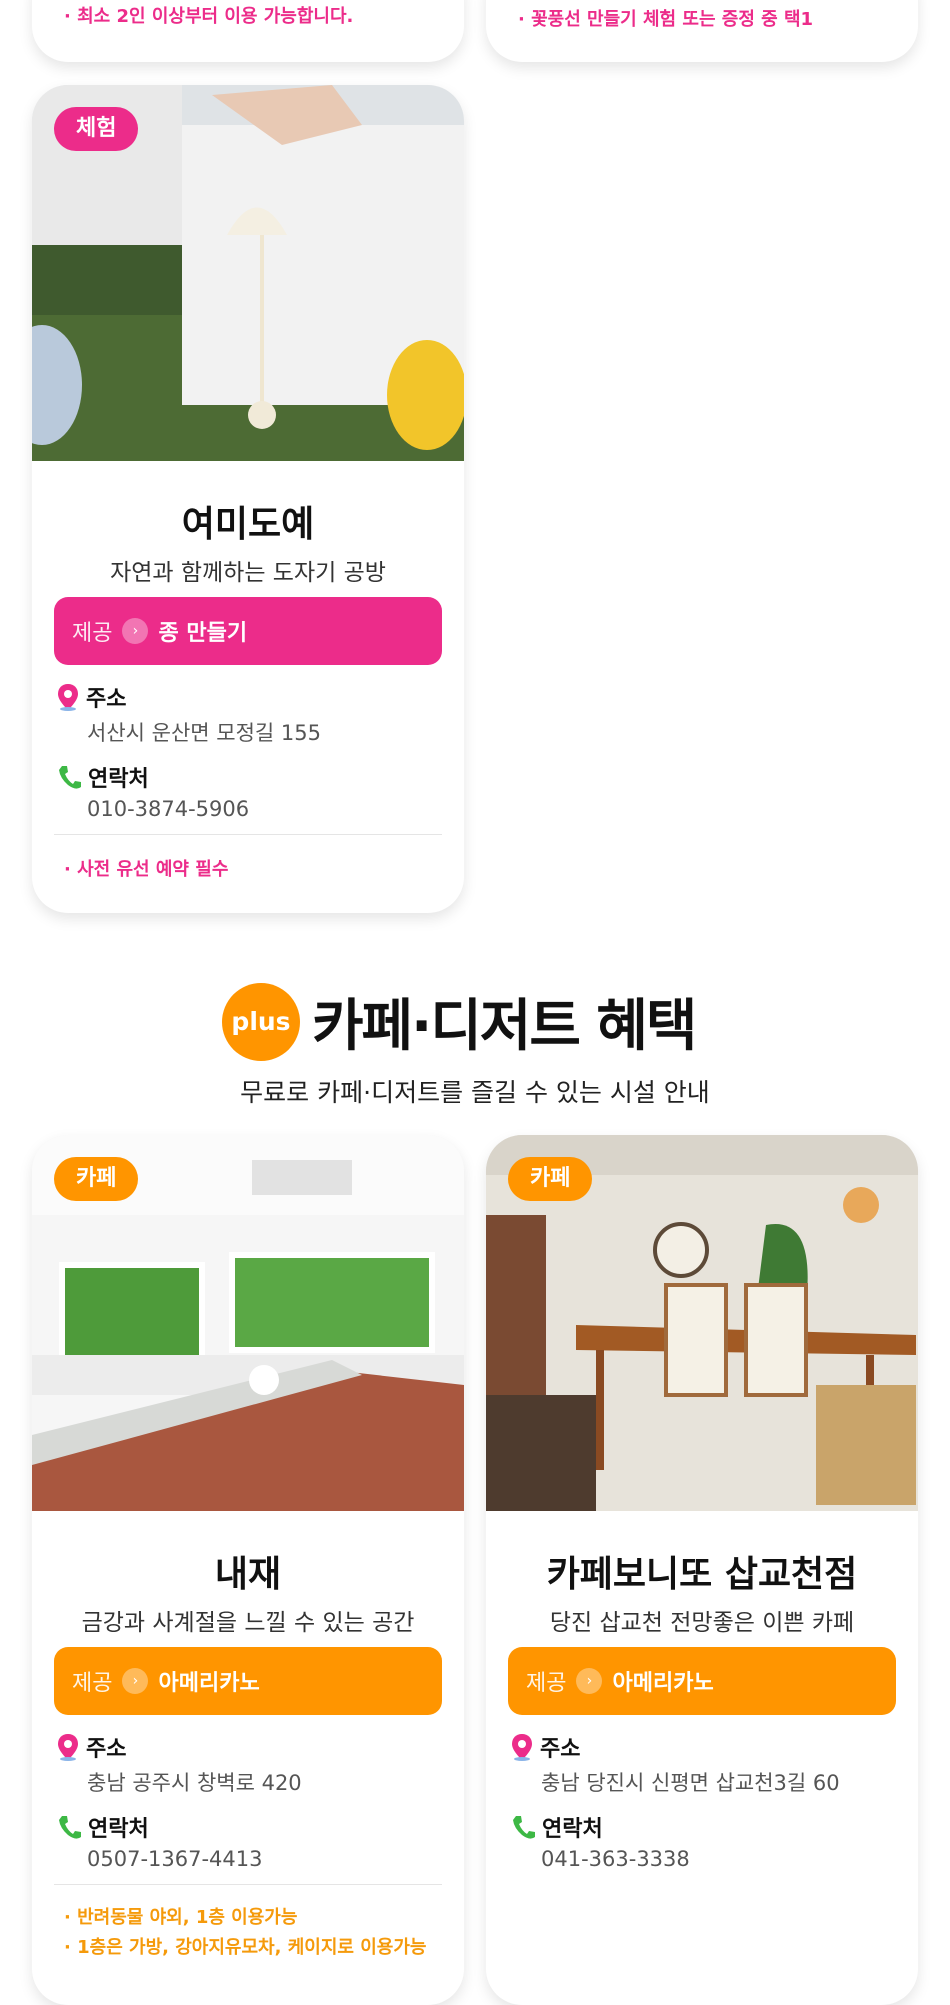  I want to click on contact-value: 010-3874-5906, so click(168, 809).